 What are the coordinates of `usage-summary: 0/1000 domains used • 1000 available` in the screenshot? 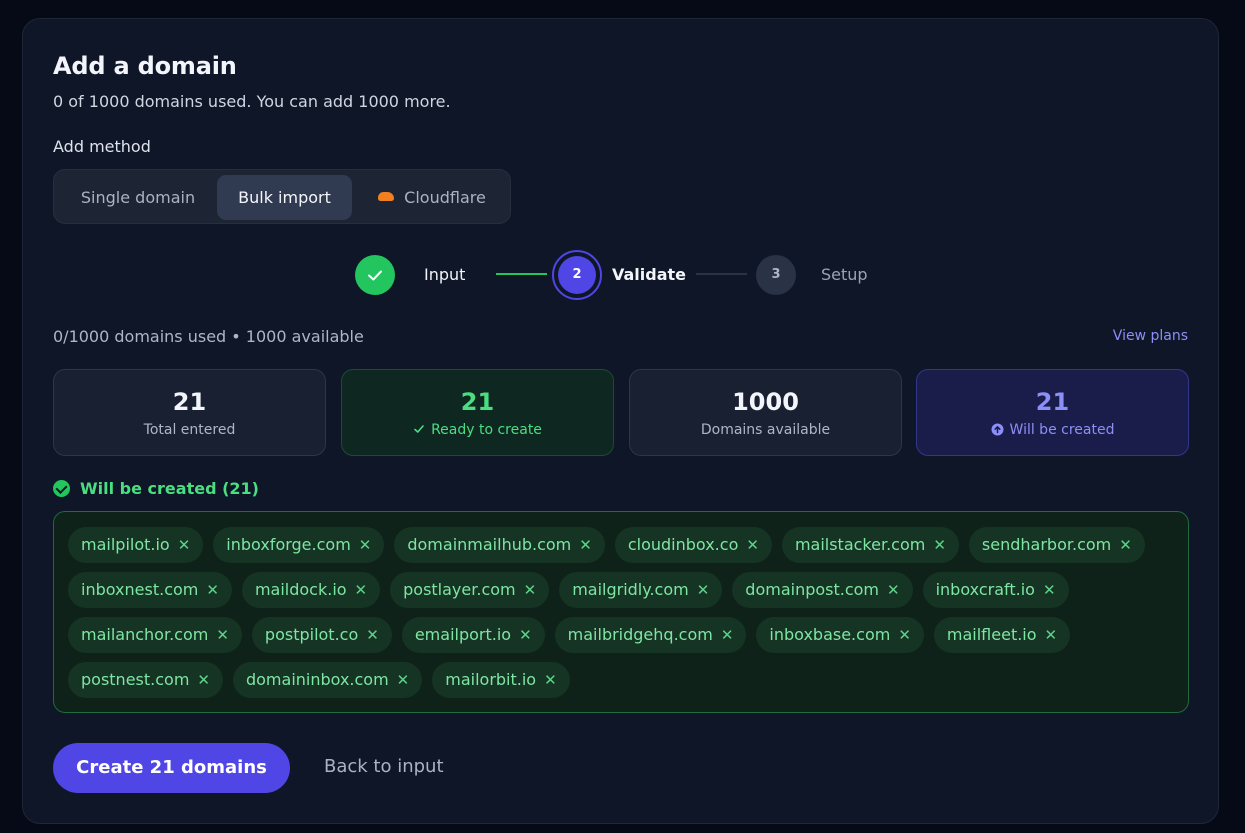 It's located at (208, 336).